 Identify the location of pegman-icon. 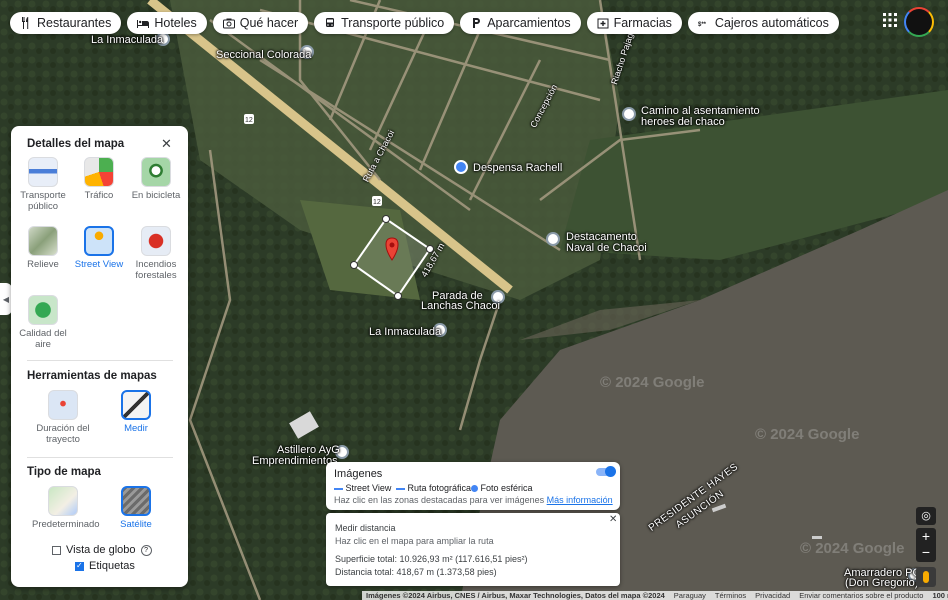
(926, 577).